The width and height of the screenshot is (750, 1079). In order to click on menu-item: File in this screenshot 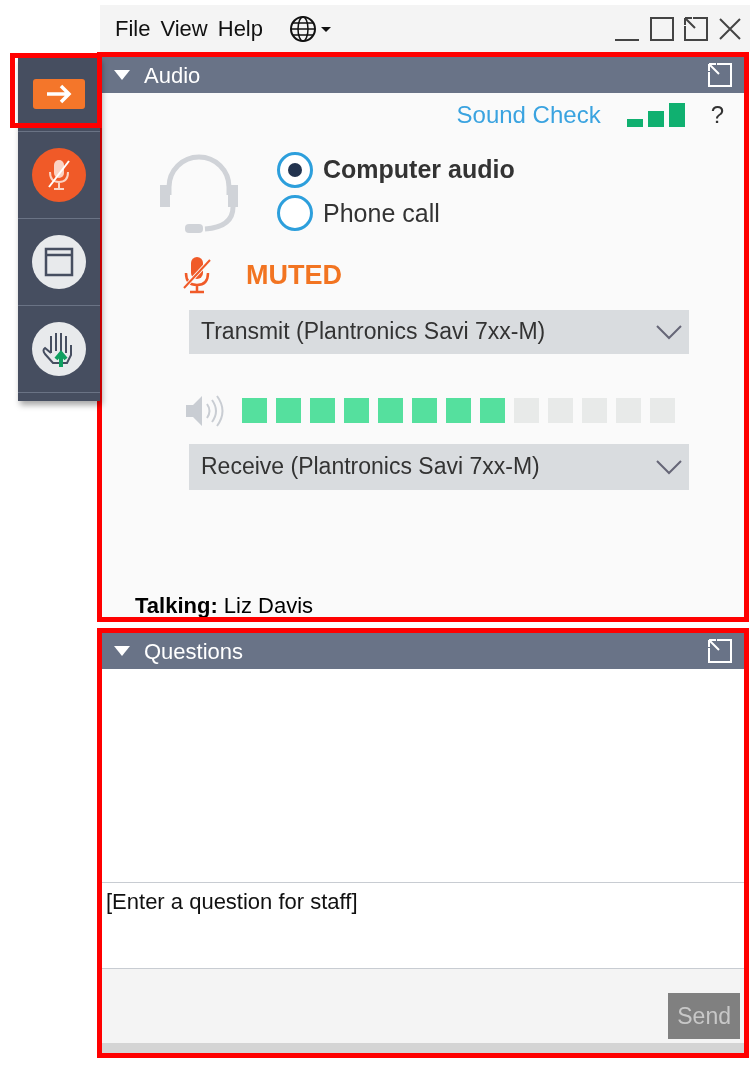, I will do `click(133, 28)`.